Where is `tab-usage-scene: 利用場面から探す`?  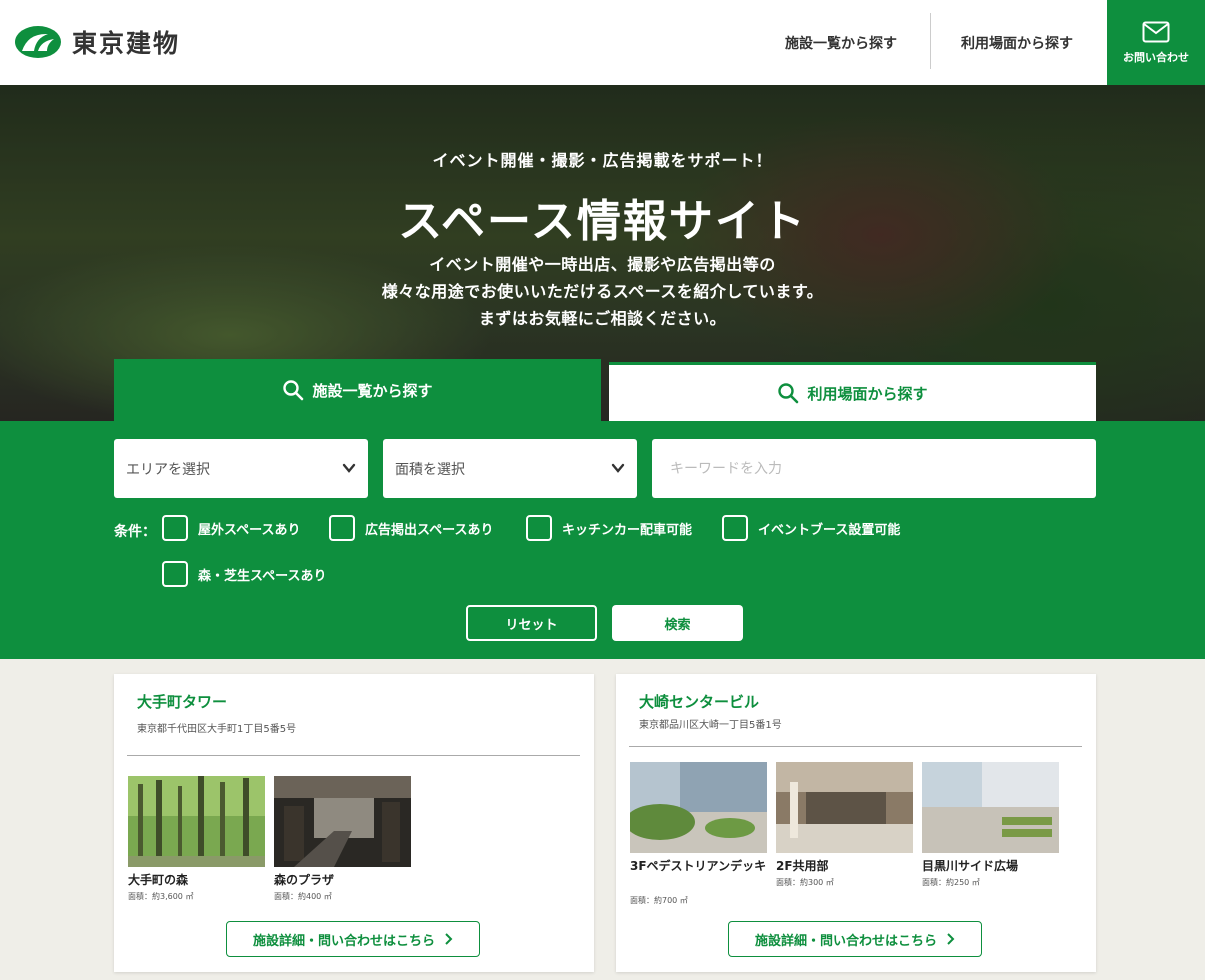
tab-usage-scene: 利用場面から探す is located at coordinates (852, 391).